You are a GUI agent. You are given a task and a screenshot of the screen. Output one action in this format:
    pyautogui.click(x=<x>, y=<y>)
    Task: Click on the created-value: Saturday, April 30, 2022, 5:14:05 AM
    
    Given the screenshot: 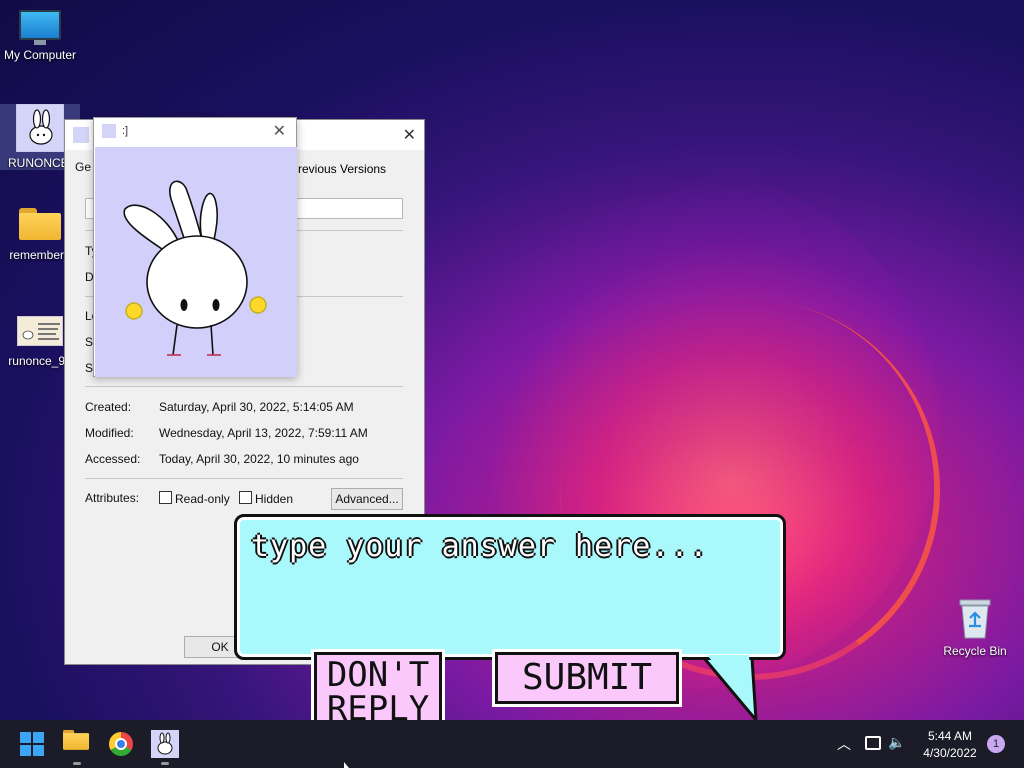 What is the action you would take?
    pyautogui.click(x=256, y=407)
    